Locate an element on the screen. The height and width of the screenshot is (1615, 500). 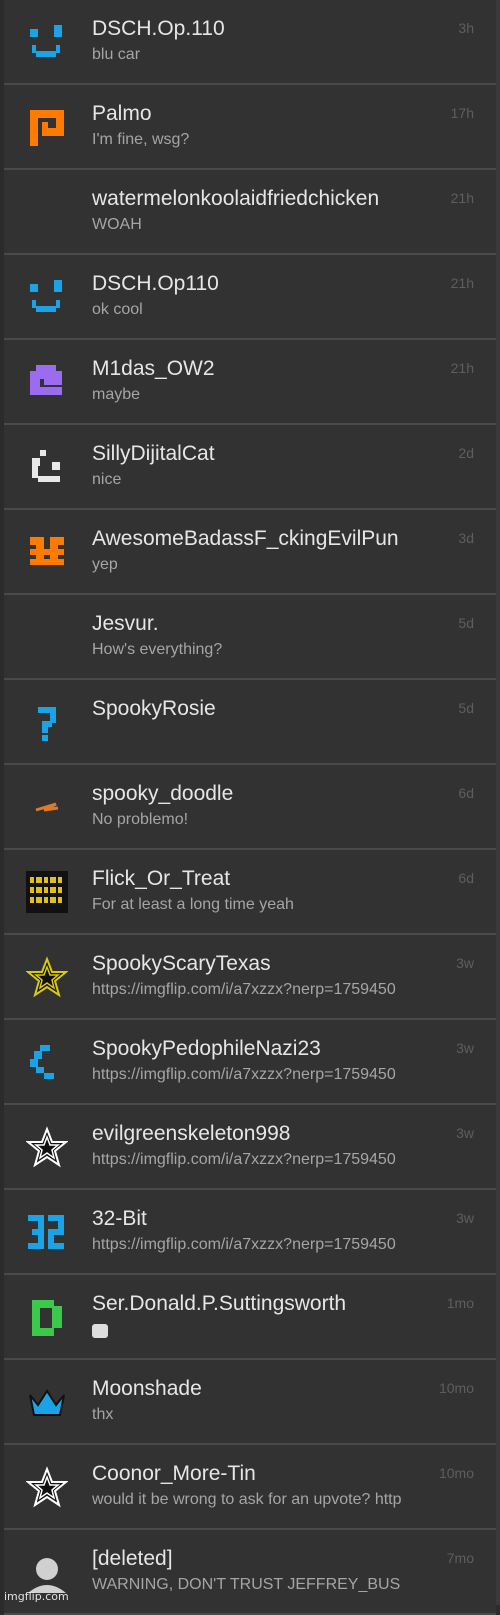
conversation-preview: nice is located at coordinates (107, 479).